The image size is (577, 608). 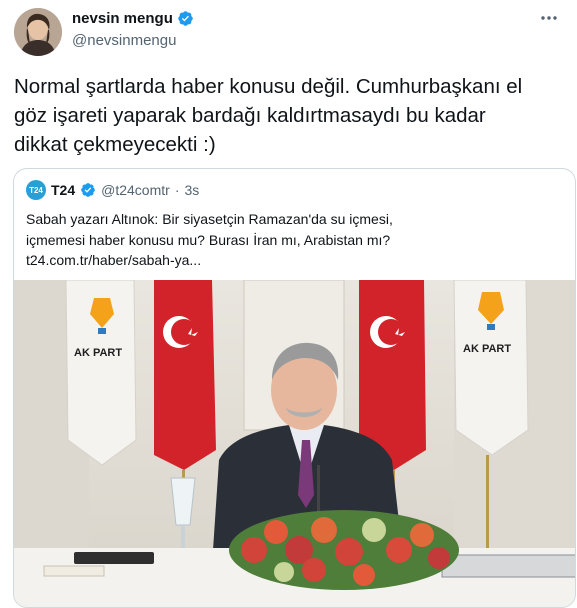 What do you see at coordinates (344, 550) in the screenshot?
I see `flower-arrangement` at bounding box center [344, 550].